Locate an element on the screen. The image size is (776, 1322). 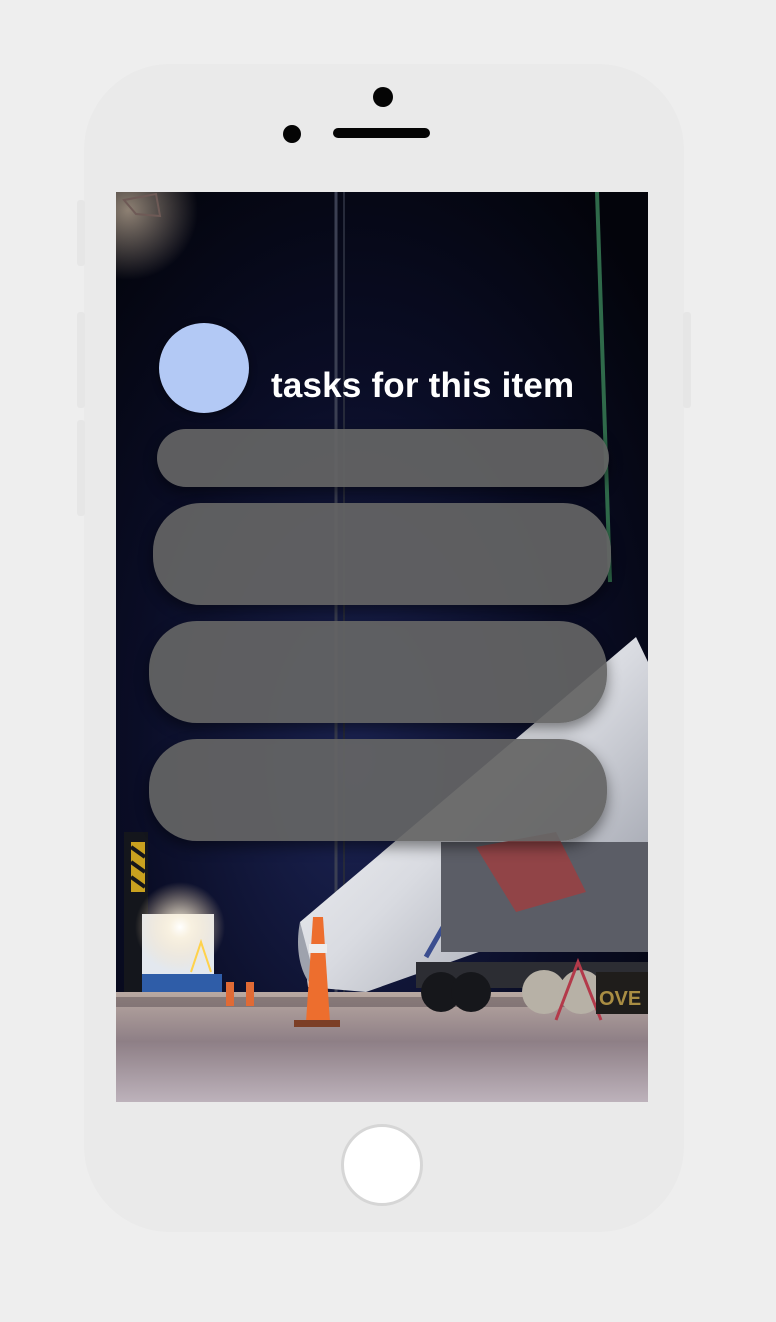
avatar is located at coordinates (204, 368).